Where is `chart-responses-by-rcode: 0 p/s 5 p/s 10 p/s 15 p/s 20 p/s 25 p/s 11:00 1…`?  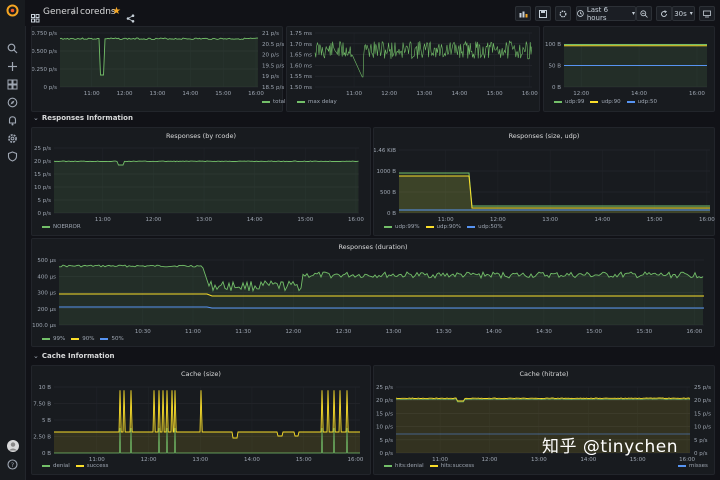
chart-responses-by-rcode: 0 p/s 5 p/s 10 p/s 15 p/s 20 p/s 25 p/s 11:00 1… is located at coordinates (199, 184).